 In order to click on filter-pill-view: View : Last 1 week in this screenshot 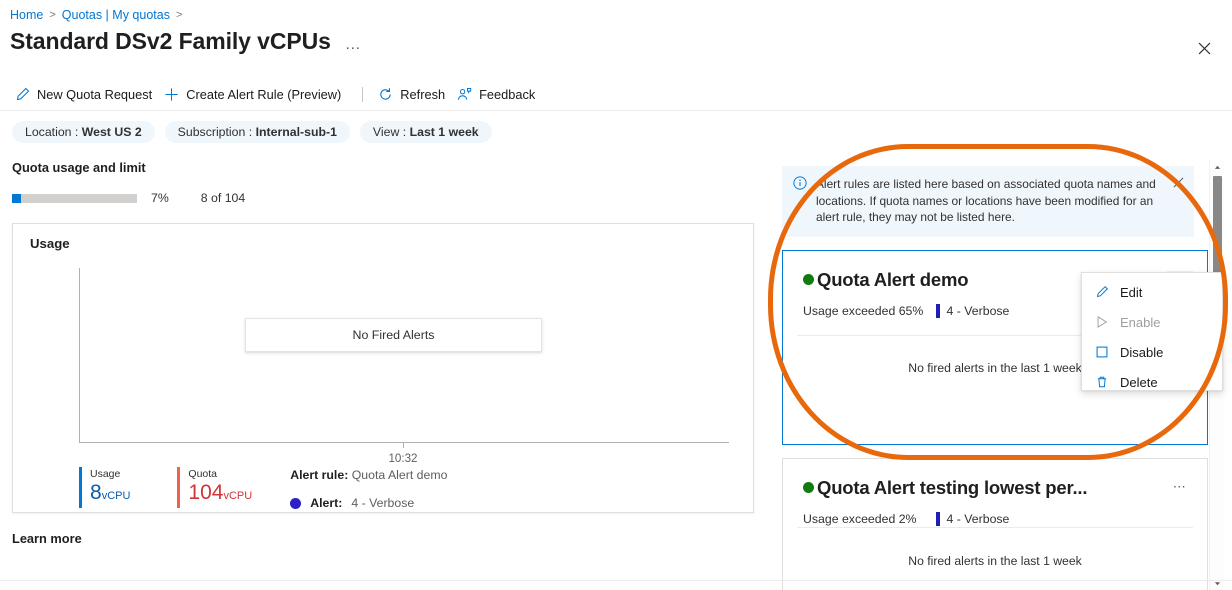, I will do `click(425, 132)`.